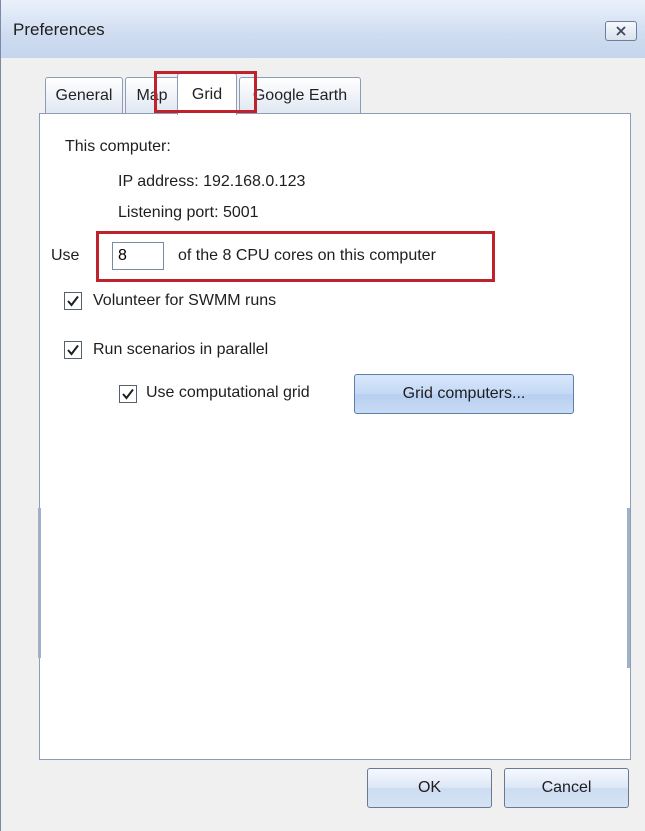 This screenshot has height=831, width=645. I want to click on tab-general-label: General, so click(84, 95).